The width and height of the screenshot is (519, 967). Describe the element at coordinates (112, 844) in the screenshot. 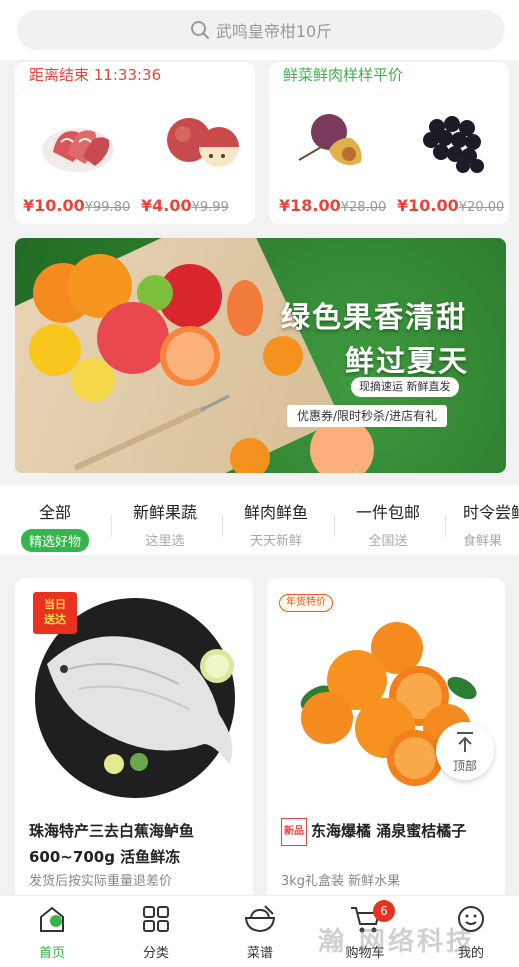

I see `product-name: 珠海特产三去白蕉海鲈鱼600~700g 活鱼鲜冻` at that location.